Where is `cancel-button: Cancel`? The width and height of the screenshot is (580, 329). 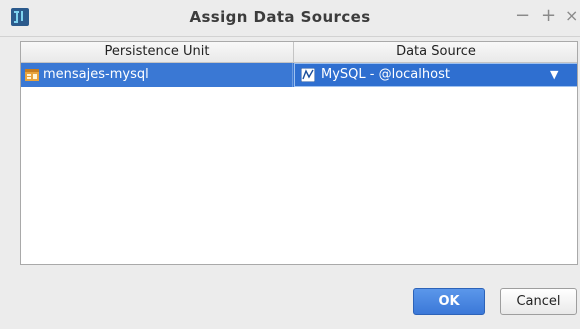 cancel-button: Cancel is located at coordinates (538, 301).